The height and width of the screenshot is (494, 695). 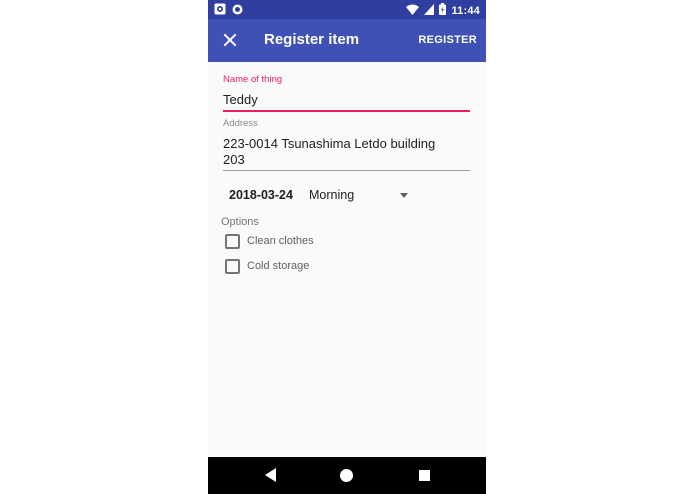 I want to click on dropdown-arrow-icon, so click(x=404, y=195).